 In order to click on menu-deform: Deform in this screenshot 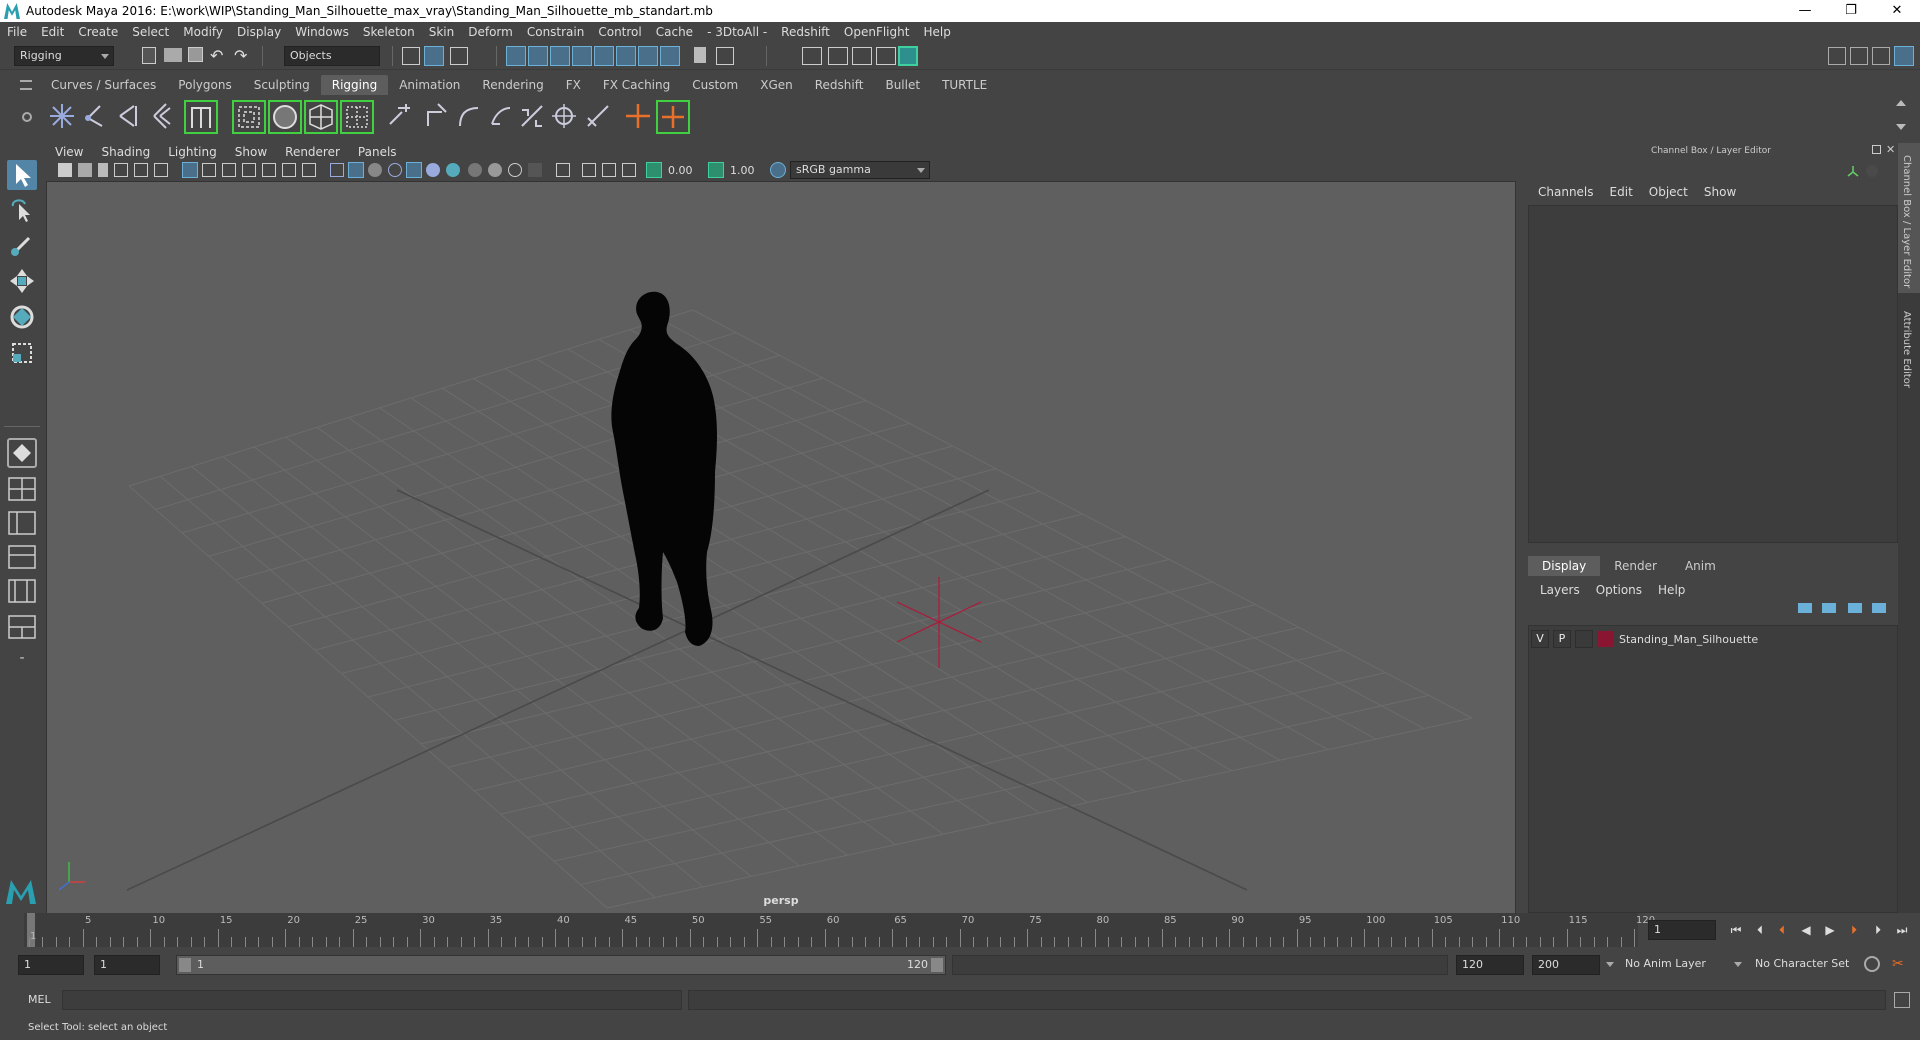, I will do `click(490, 32)`.